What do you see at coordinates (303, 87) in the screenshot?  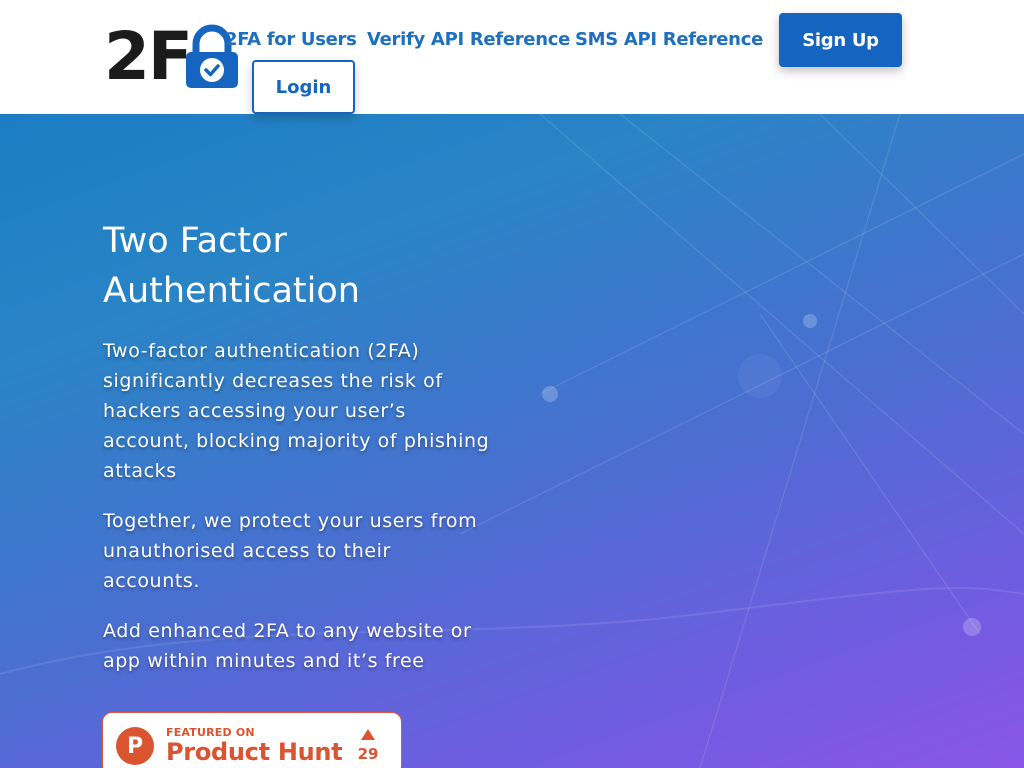 I see `login-button: Login` at bounding box center [303, 87].